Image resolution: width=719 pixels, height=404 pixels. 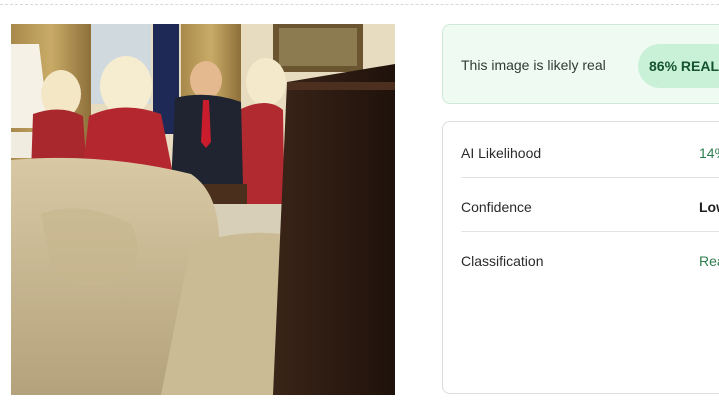 What do you see at coordinates (501, 153) in the screenshot?
I see `ai-likelihood-label: AI Likelihood` at bounding box center [501, 153].